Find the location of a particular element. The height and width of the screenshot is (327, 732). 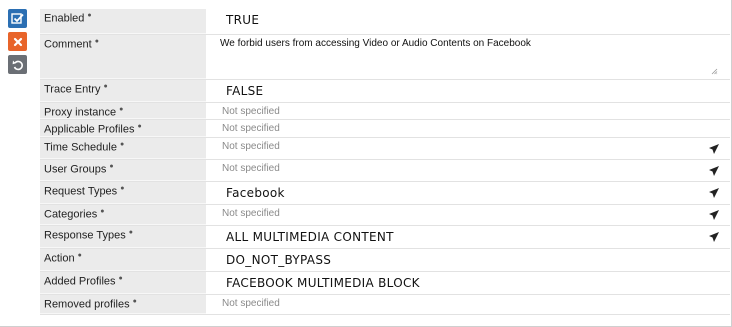

row-response-types: Response Types ● ALL MULTIMEDIA CONTENT is located at coordinates (385, 237).